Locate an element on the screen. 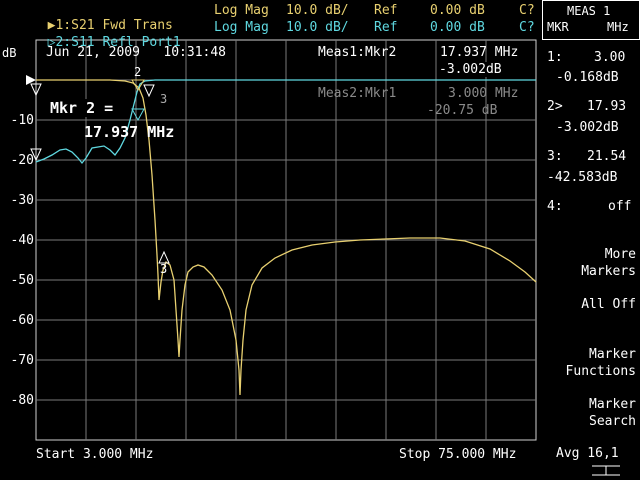 Image resolution: width=640 pixels, height=480 pixels. stop-frequency: Stop 75.000 MHz is located at coordinates (457, 454).